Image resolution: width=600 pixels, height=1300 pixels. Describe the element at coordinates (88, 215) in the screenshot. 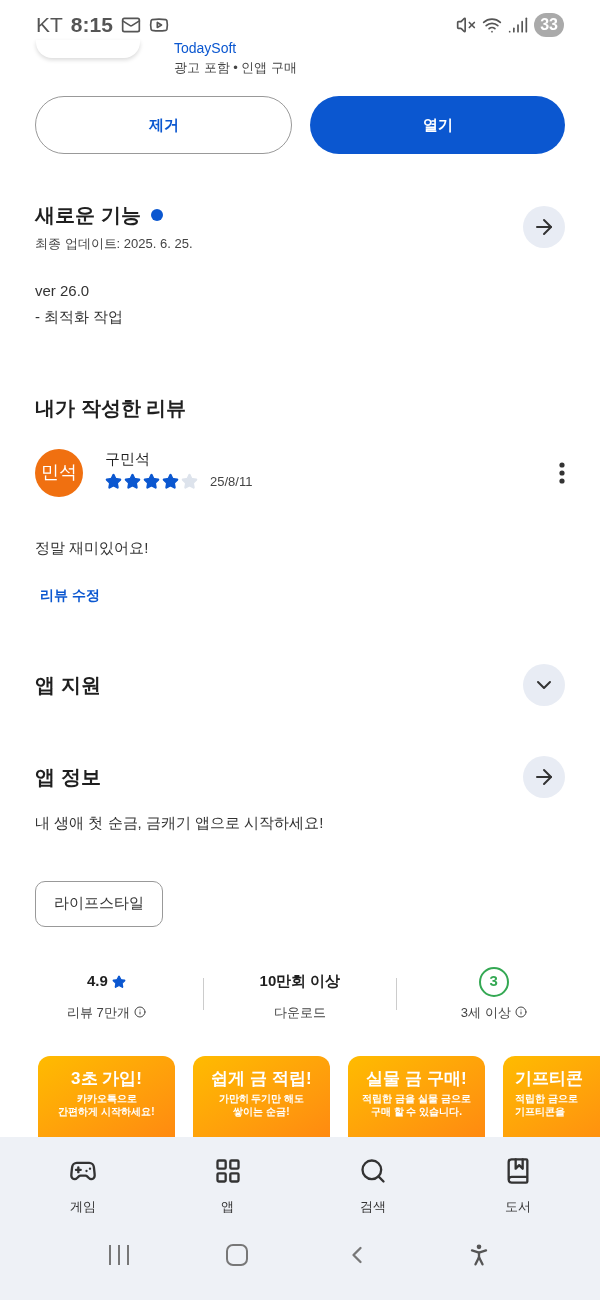

I see `section-title: 새로운 기능` at that location.